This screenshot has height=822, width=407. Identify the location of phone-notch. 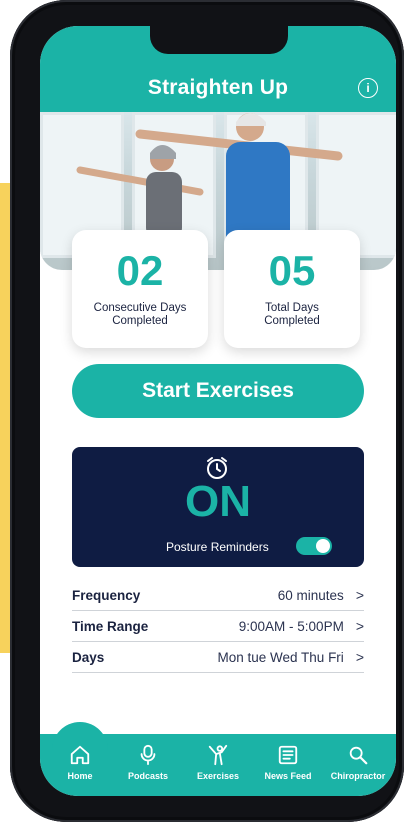
(219, 40).